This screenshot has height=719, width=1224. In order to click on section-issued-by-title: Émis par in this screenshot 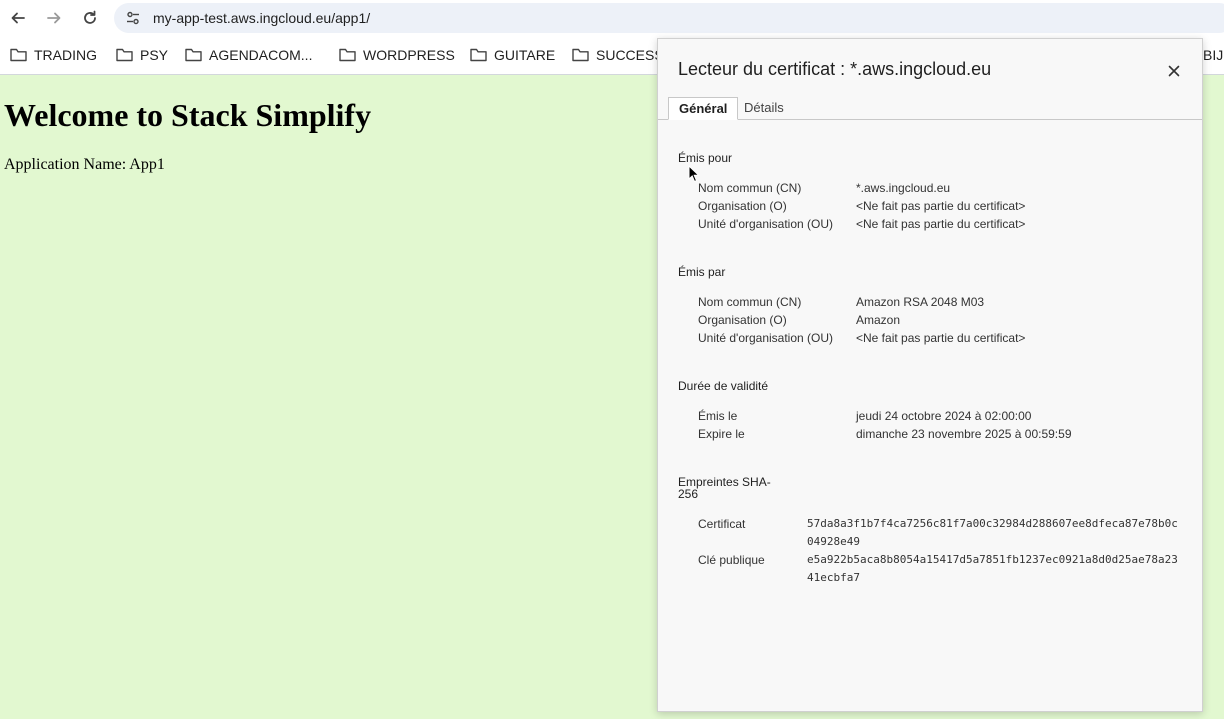, I will do `click(702, 272)`.